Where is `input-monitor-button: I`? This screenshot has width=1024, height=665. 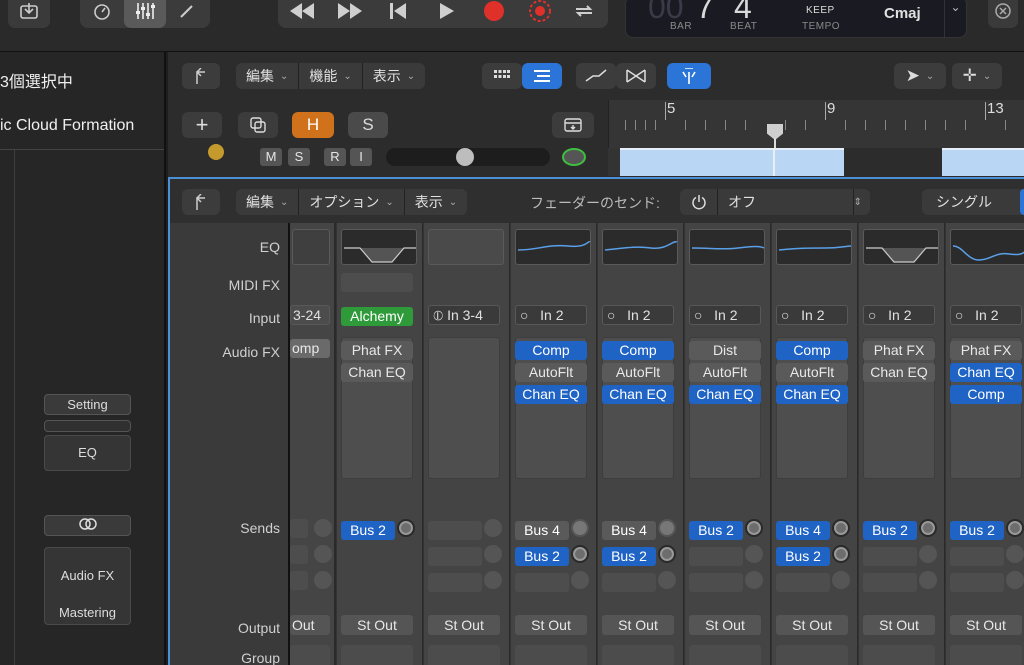 input-monitor-button: I is located at coordinates (361, 157).